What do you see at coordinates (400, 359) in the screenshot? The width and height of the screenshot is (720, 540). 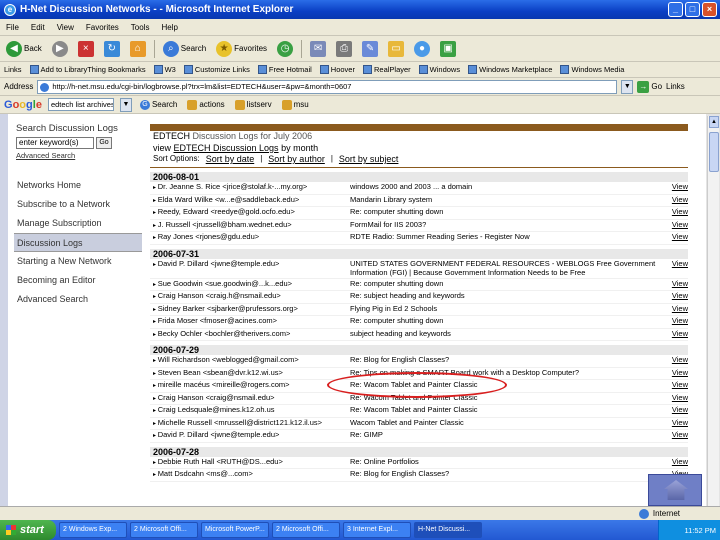 I see `message-subject: Re: Blog for English Classes?` at bounding box center [400, 359].